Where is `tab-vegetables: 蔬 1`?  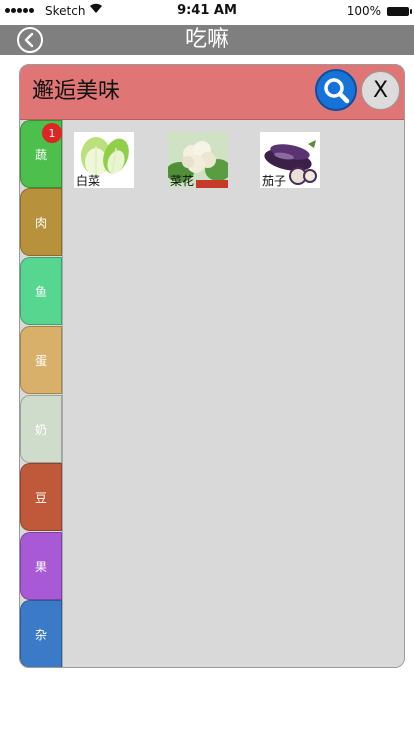
tab-vegetables: 蔬 1 is located at coordinates (41, 154).